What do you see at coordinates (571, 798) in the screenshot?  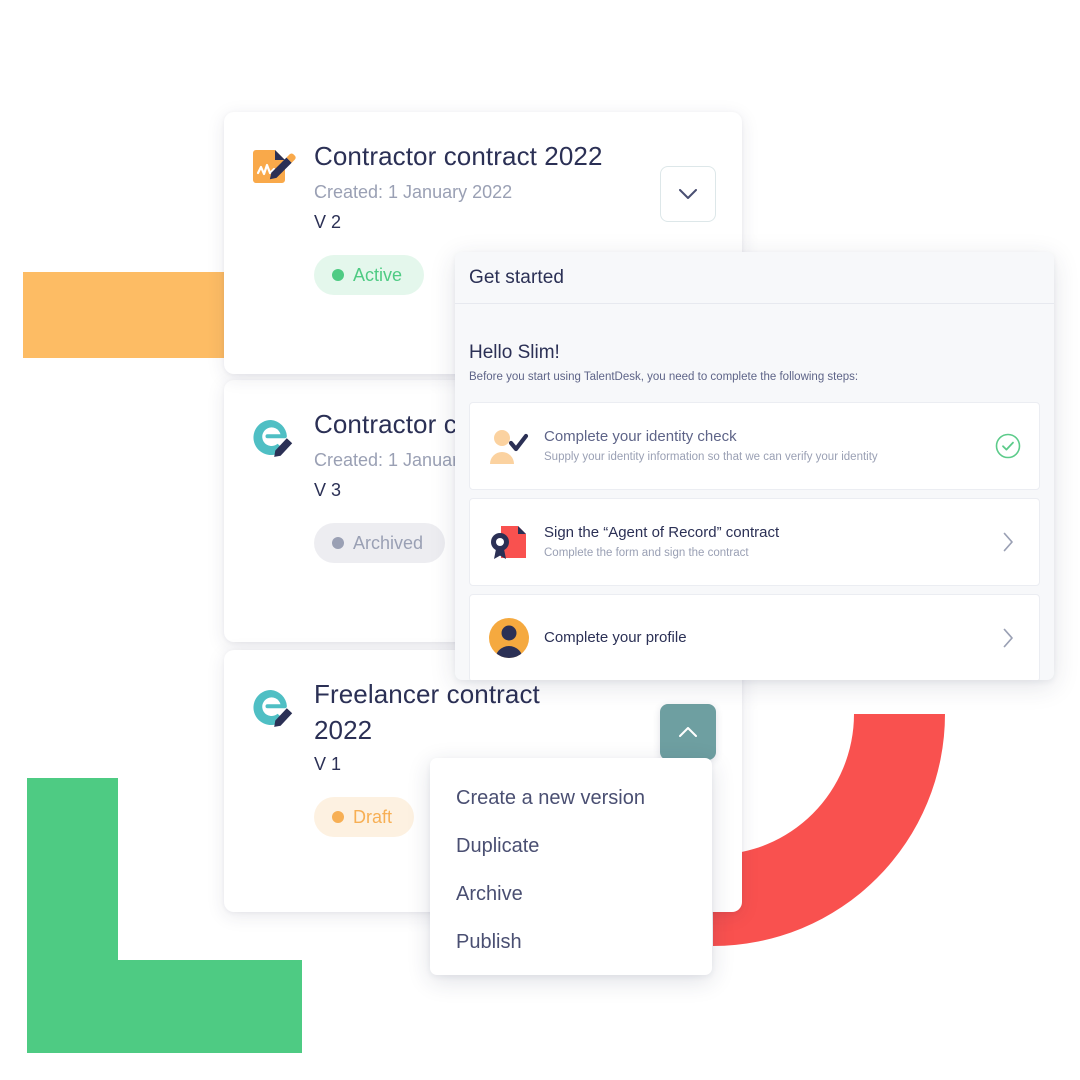 I see `menu-item-create-new-version: Create a new version` at bounding box center [571, 798].